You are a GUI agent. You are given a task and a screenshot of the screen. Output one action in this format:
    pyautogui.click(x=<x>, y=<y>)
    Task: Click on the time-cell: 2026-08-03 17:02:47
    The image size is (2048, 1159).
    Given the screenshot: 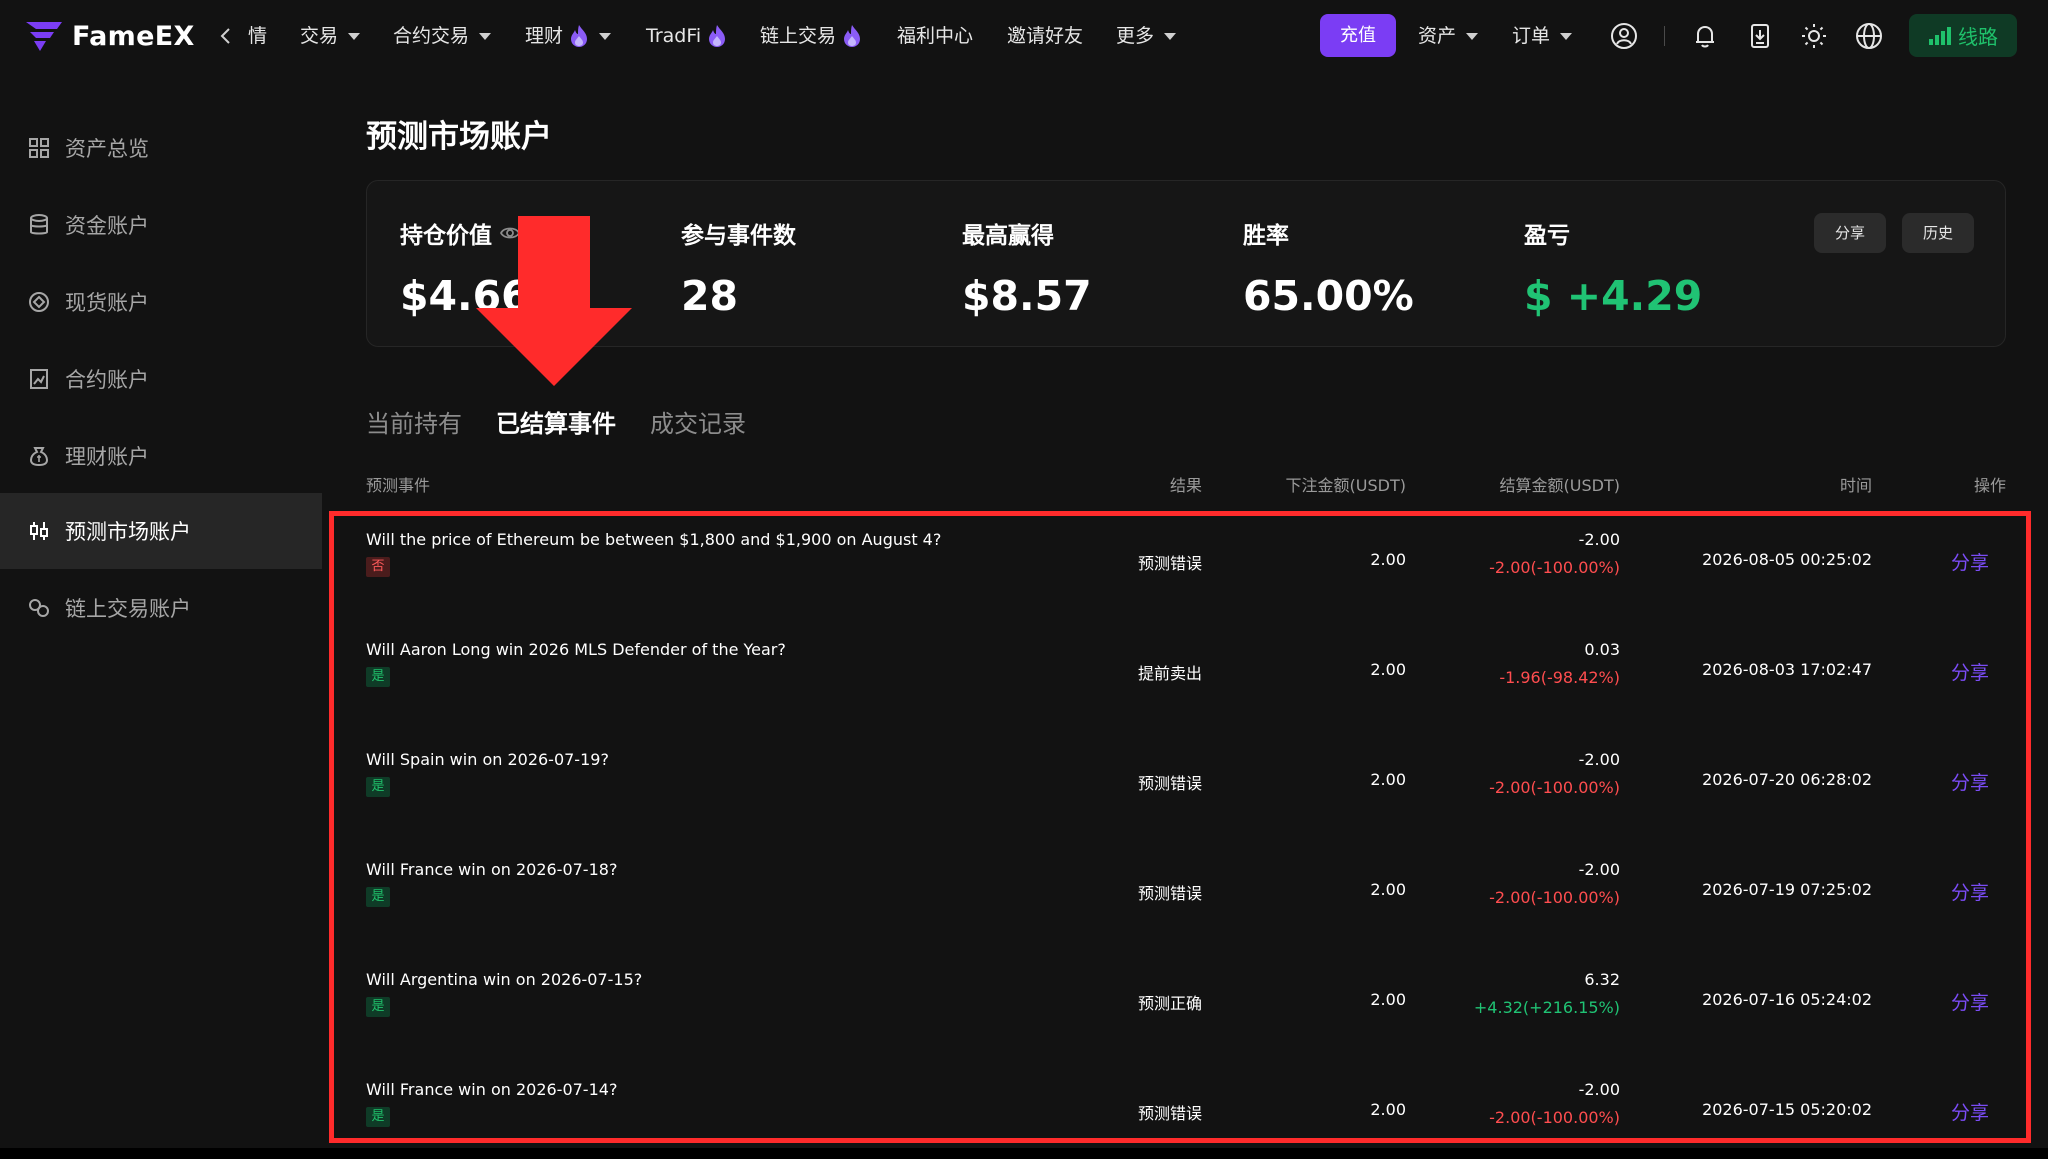 What is the action you would take?
    pyautogui.click(x=1787, y=669)
    